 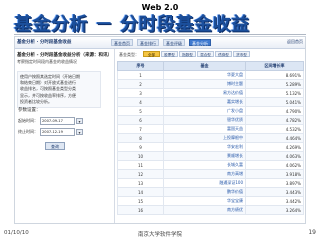 What do you see at coordinates (274, 75) in the screenshot?
I see `return-rate-cell: 8.691%` at bounding box center [274, 75].